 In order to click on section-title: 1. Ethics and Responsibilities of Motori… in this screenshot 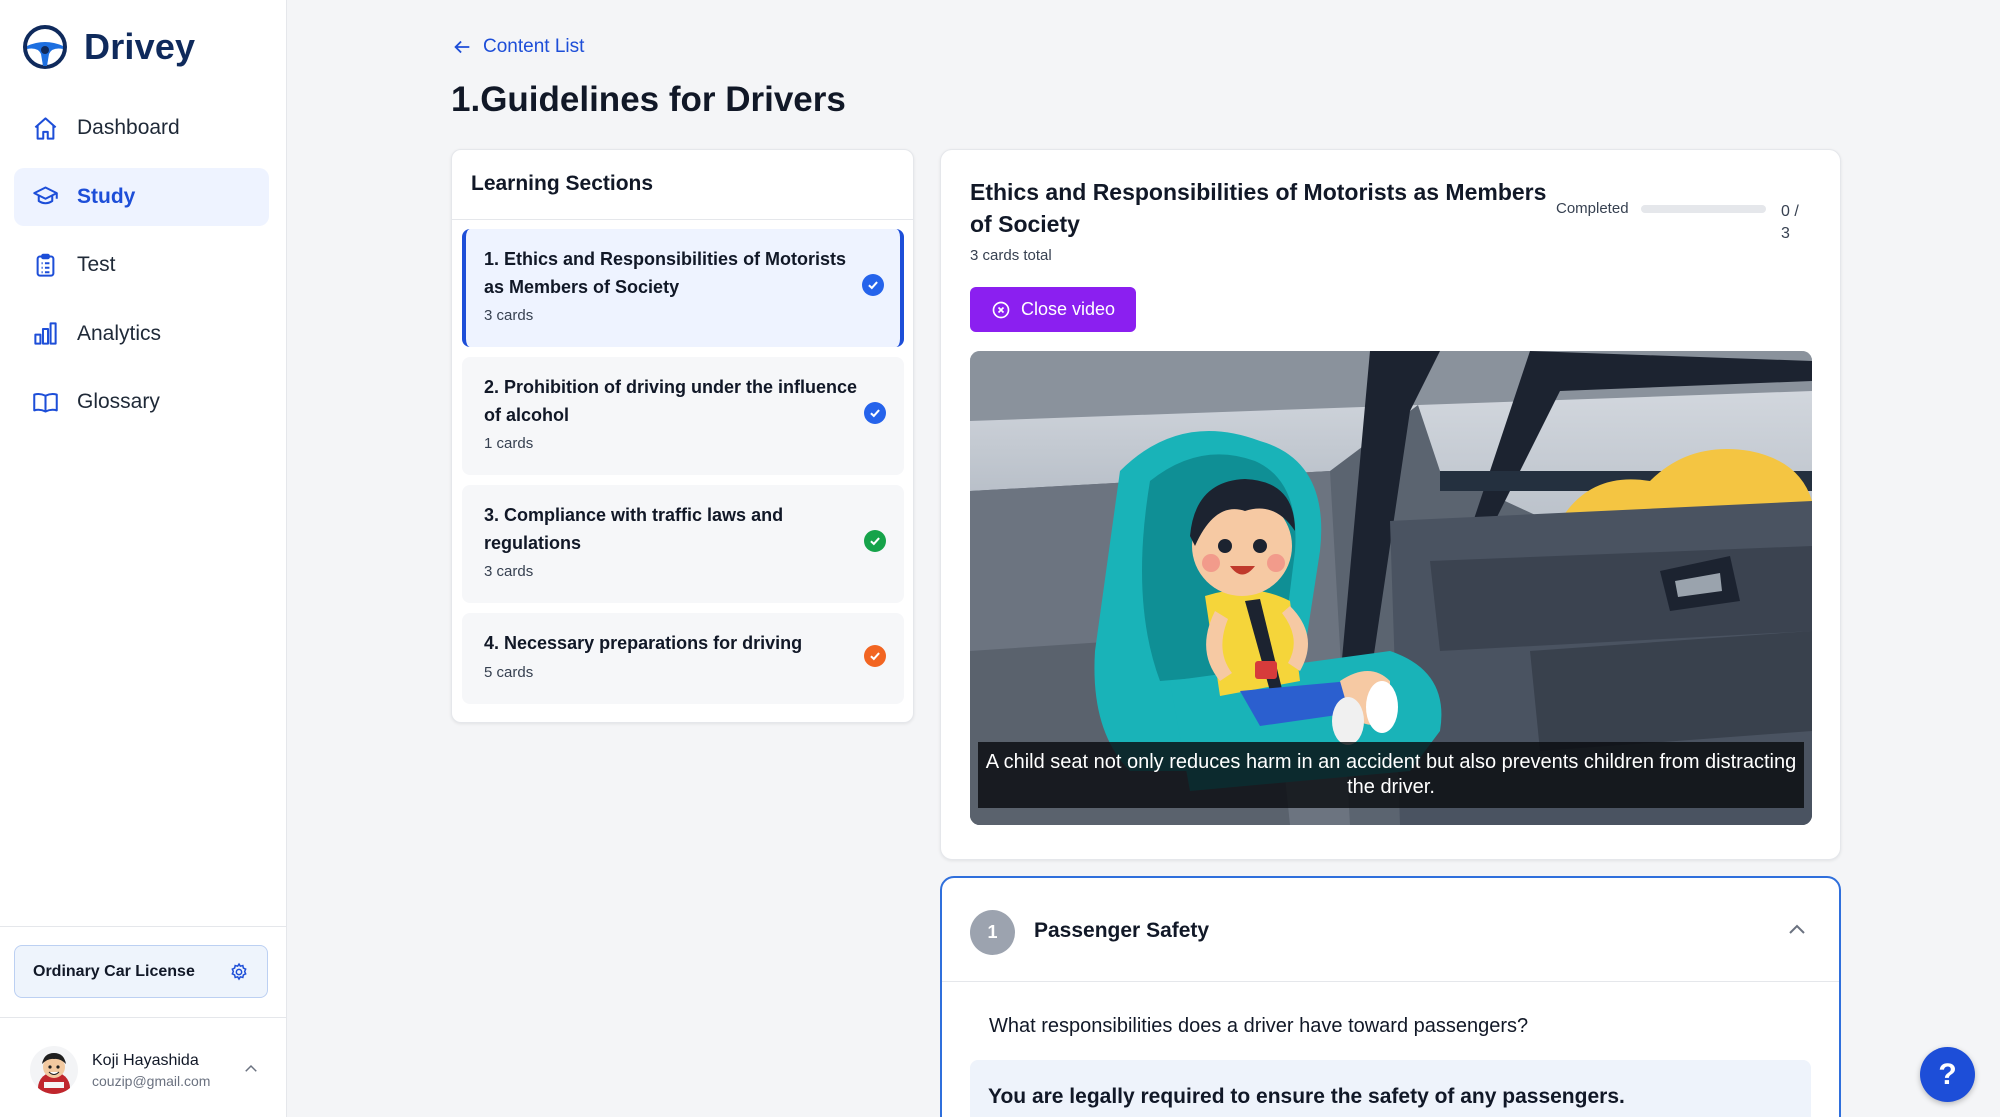, I will do `click(665, 273)`.